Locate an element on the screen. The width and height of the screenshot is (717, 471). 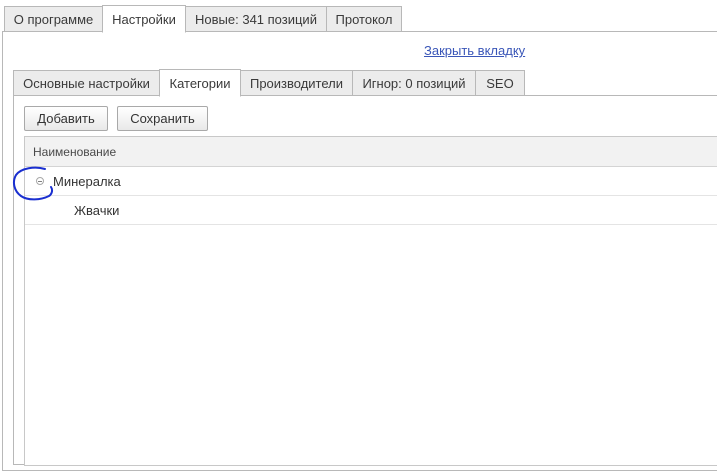
tab-seo-label: SEO is located at coordinates (500, 83).